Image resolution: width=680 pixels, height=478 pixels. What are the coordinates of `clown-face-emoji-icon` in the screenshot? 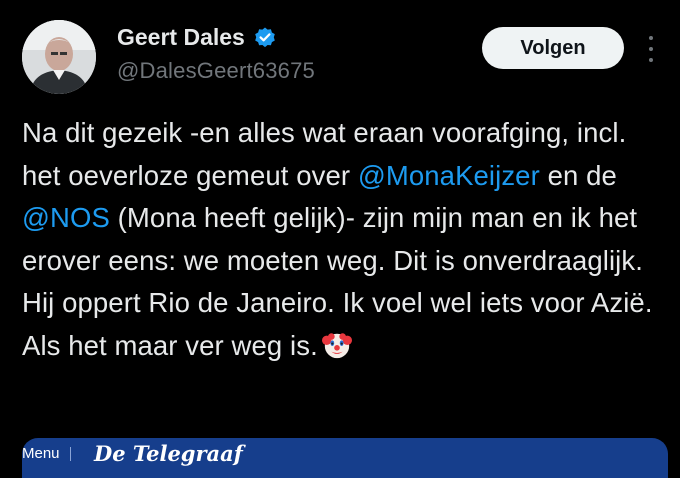 It's located at (336, 345).